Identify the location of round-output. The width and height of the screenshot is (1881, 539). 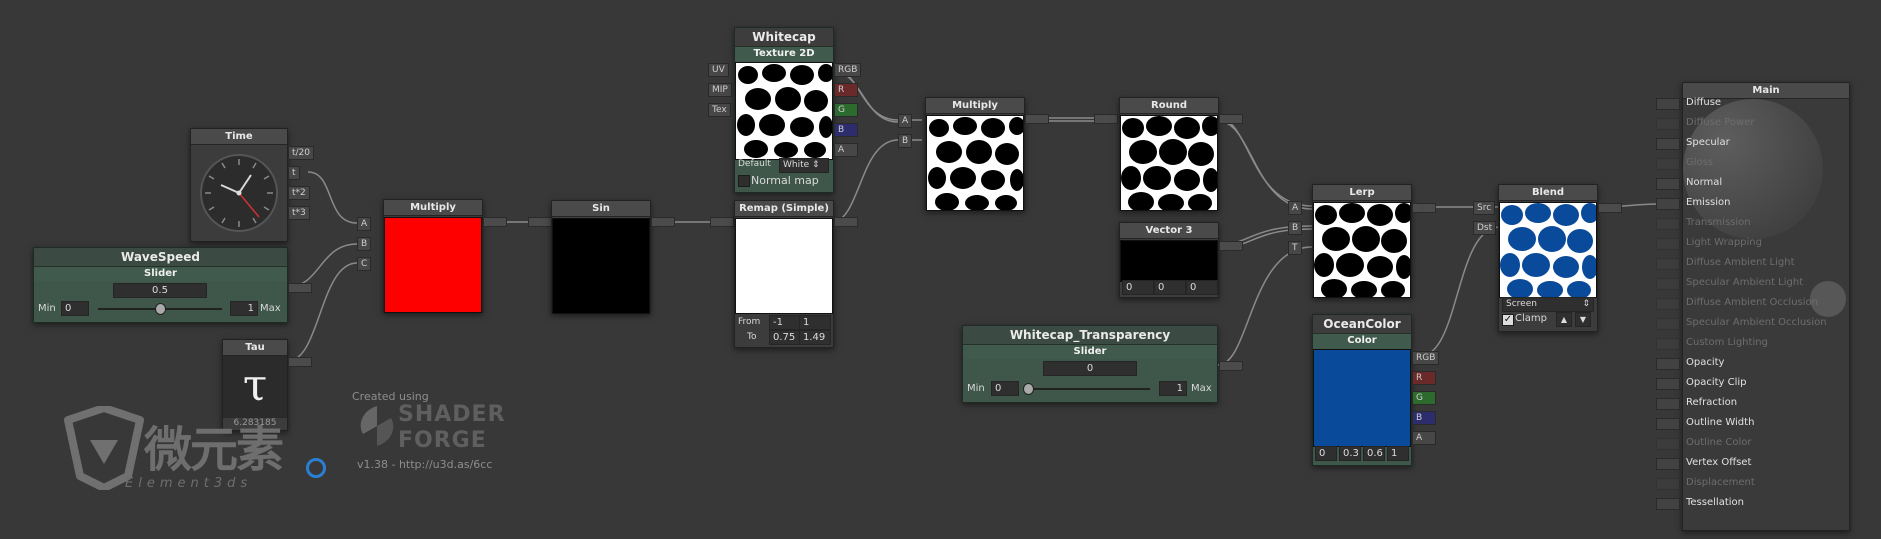
(1231, 119).